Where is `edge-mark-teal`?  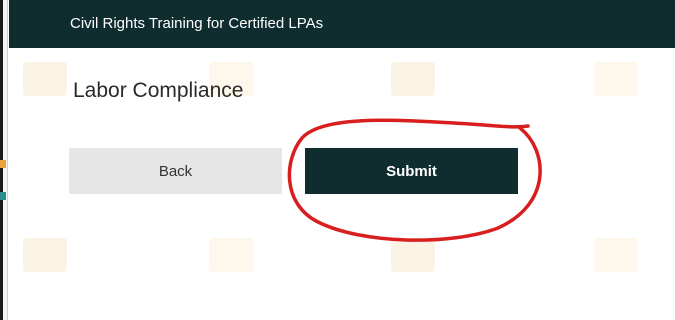 edge-mark-teal is located at coordinates (3, 196).